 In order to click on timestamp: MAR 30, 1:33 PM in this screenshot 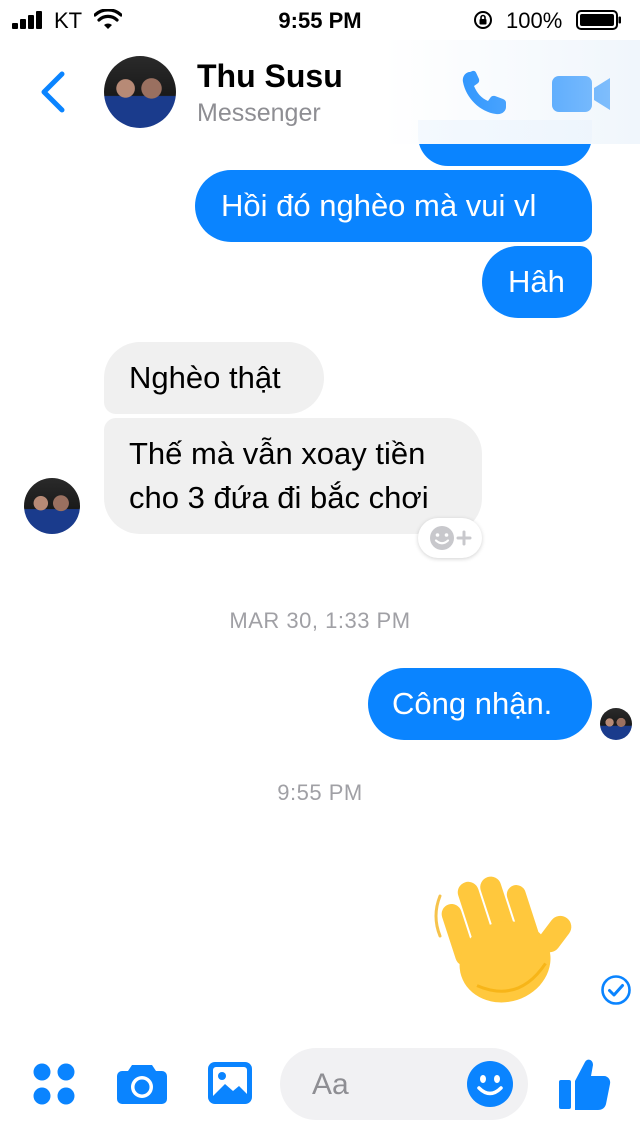, I will do `click(320, 620)`.